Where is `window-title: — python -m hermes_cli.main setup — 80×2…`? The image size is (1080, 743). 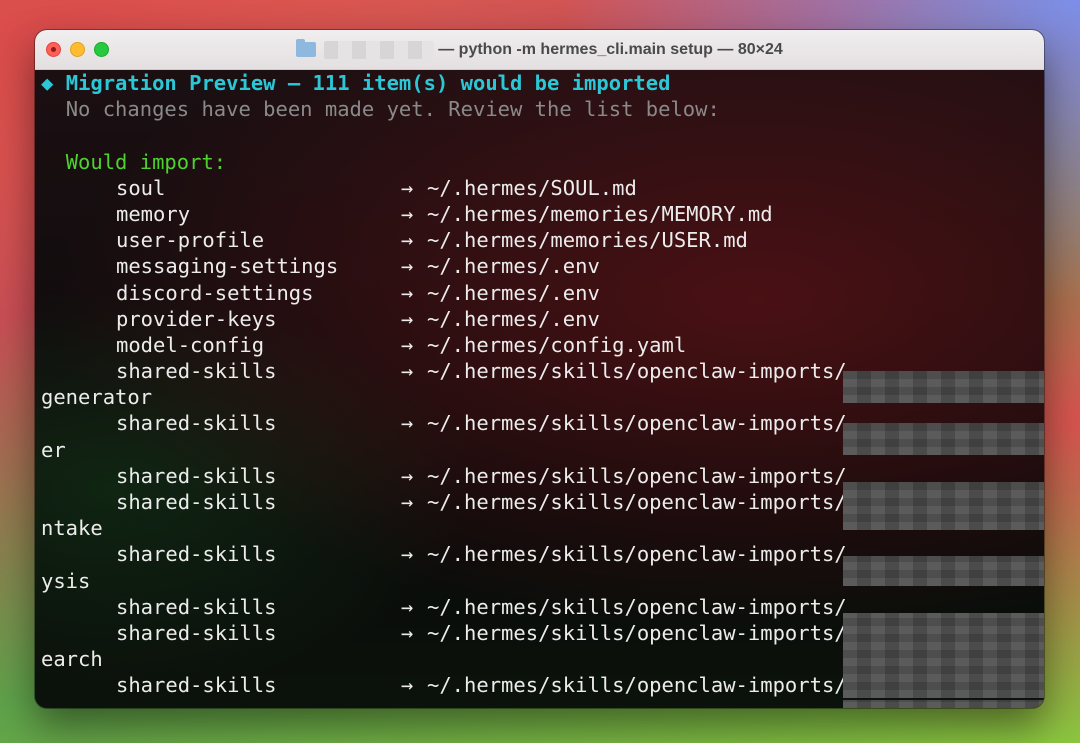 window-title: — python -m hermes_cli.main setup — 80×2… is located at coordinates (610, 49).